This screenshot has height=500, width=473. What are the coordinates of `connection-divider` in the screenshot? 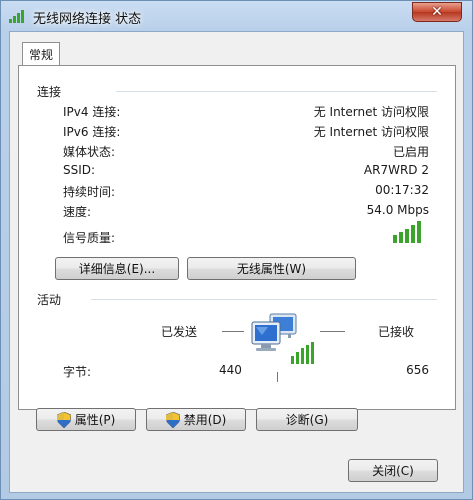 It's located at (276, 91).